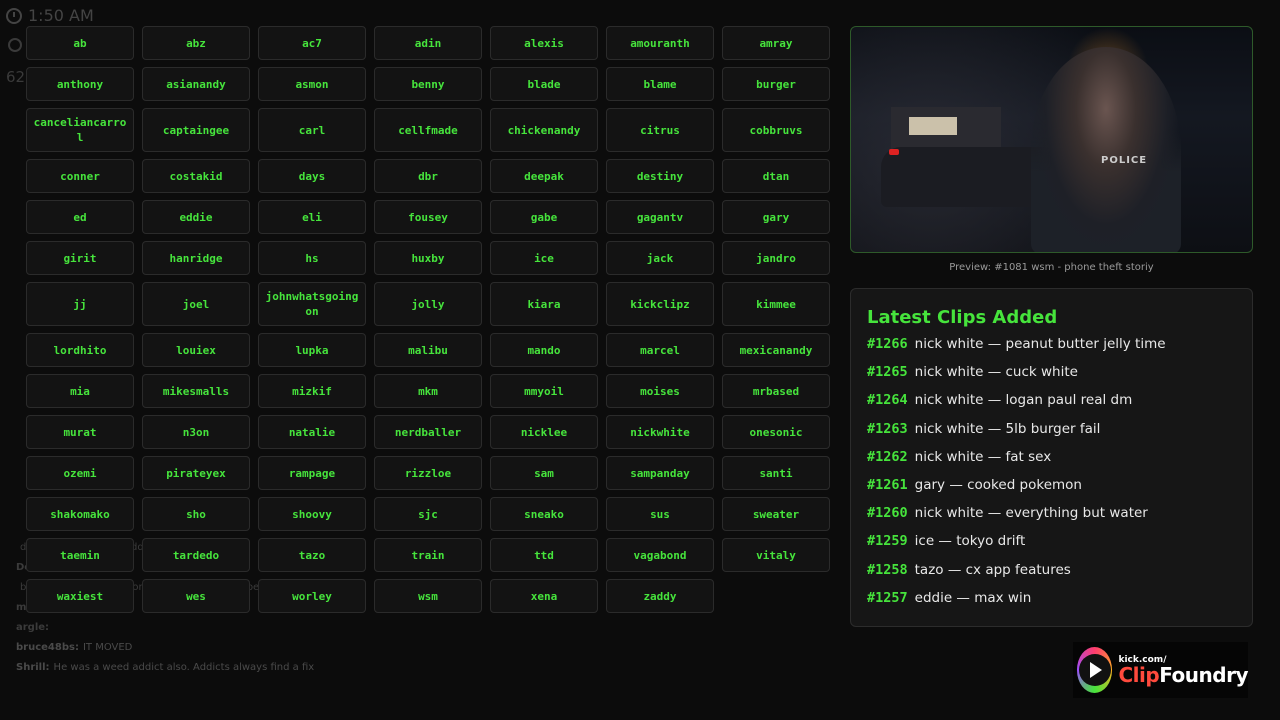  What do you see at coordinates (312, 304) in the screenshot?
I see `streamer-button-johnwhatsgoingon: johnwhatsgoingon` at bounding box center [312, 304].